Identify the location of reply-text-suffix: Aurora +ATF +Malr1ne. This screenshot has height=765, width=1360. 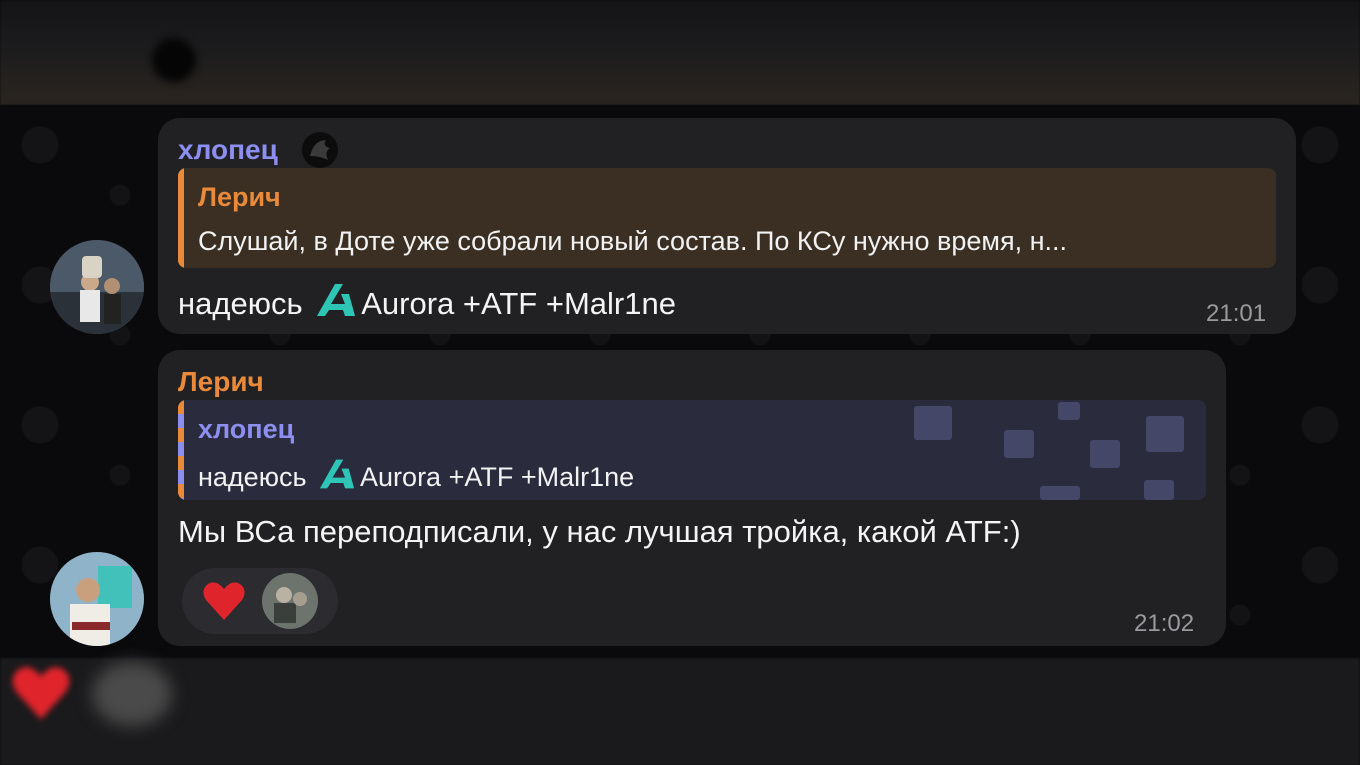
(497, 477).